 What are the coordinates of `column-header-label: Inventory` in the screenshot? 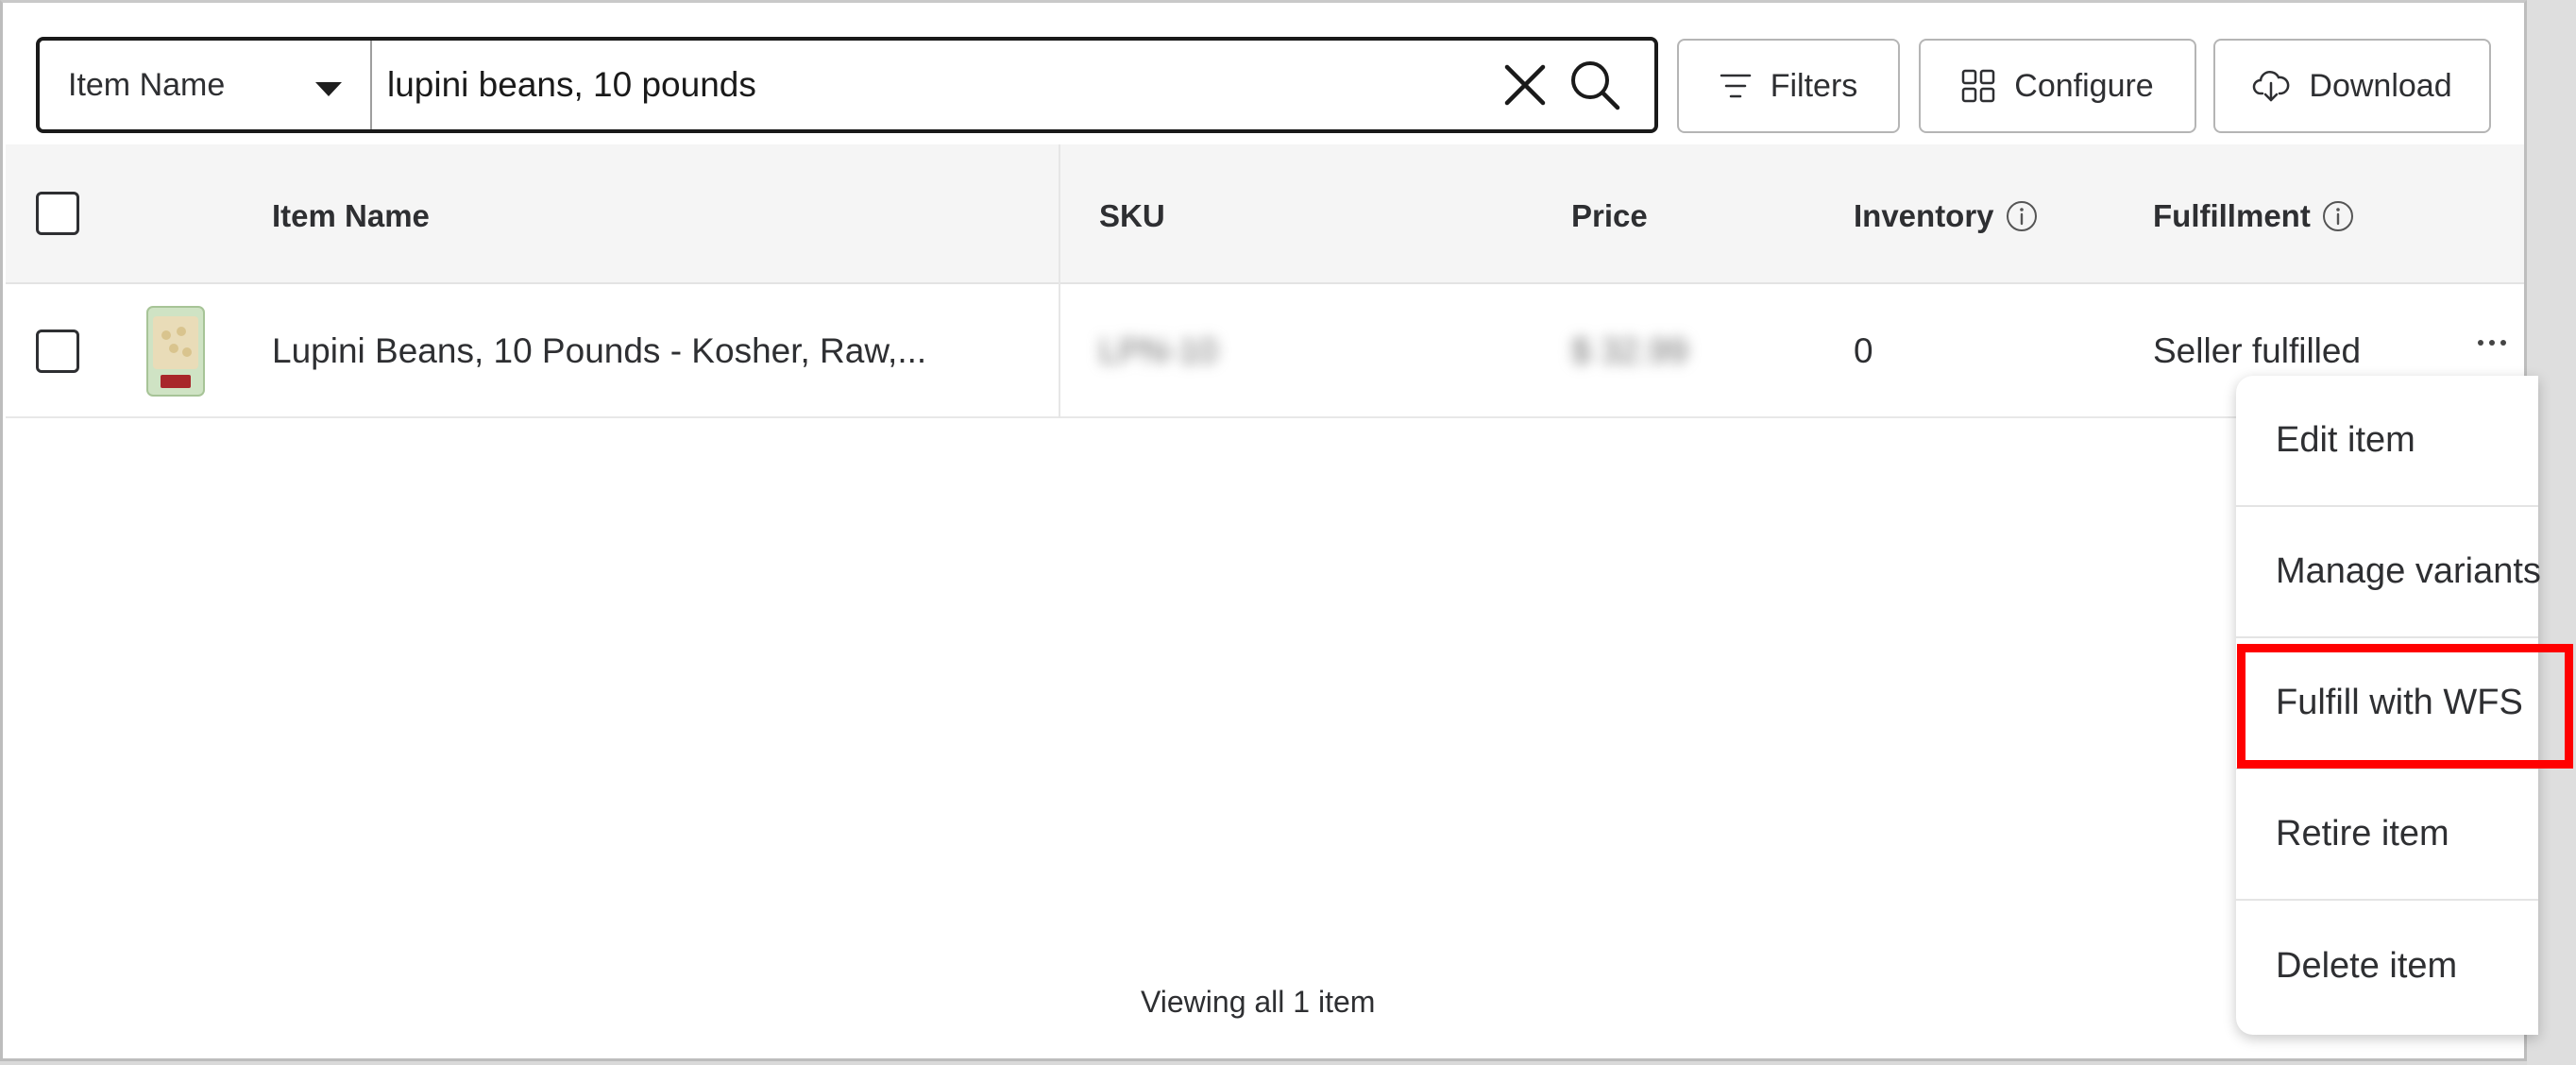 It's located at (1924, 215).